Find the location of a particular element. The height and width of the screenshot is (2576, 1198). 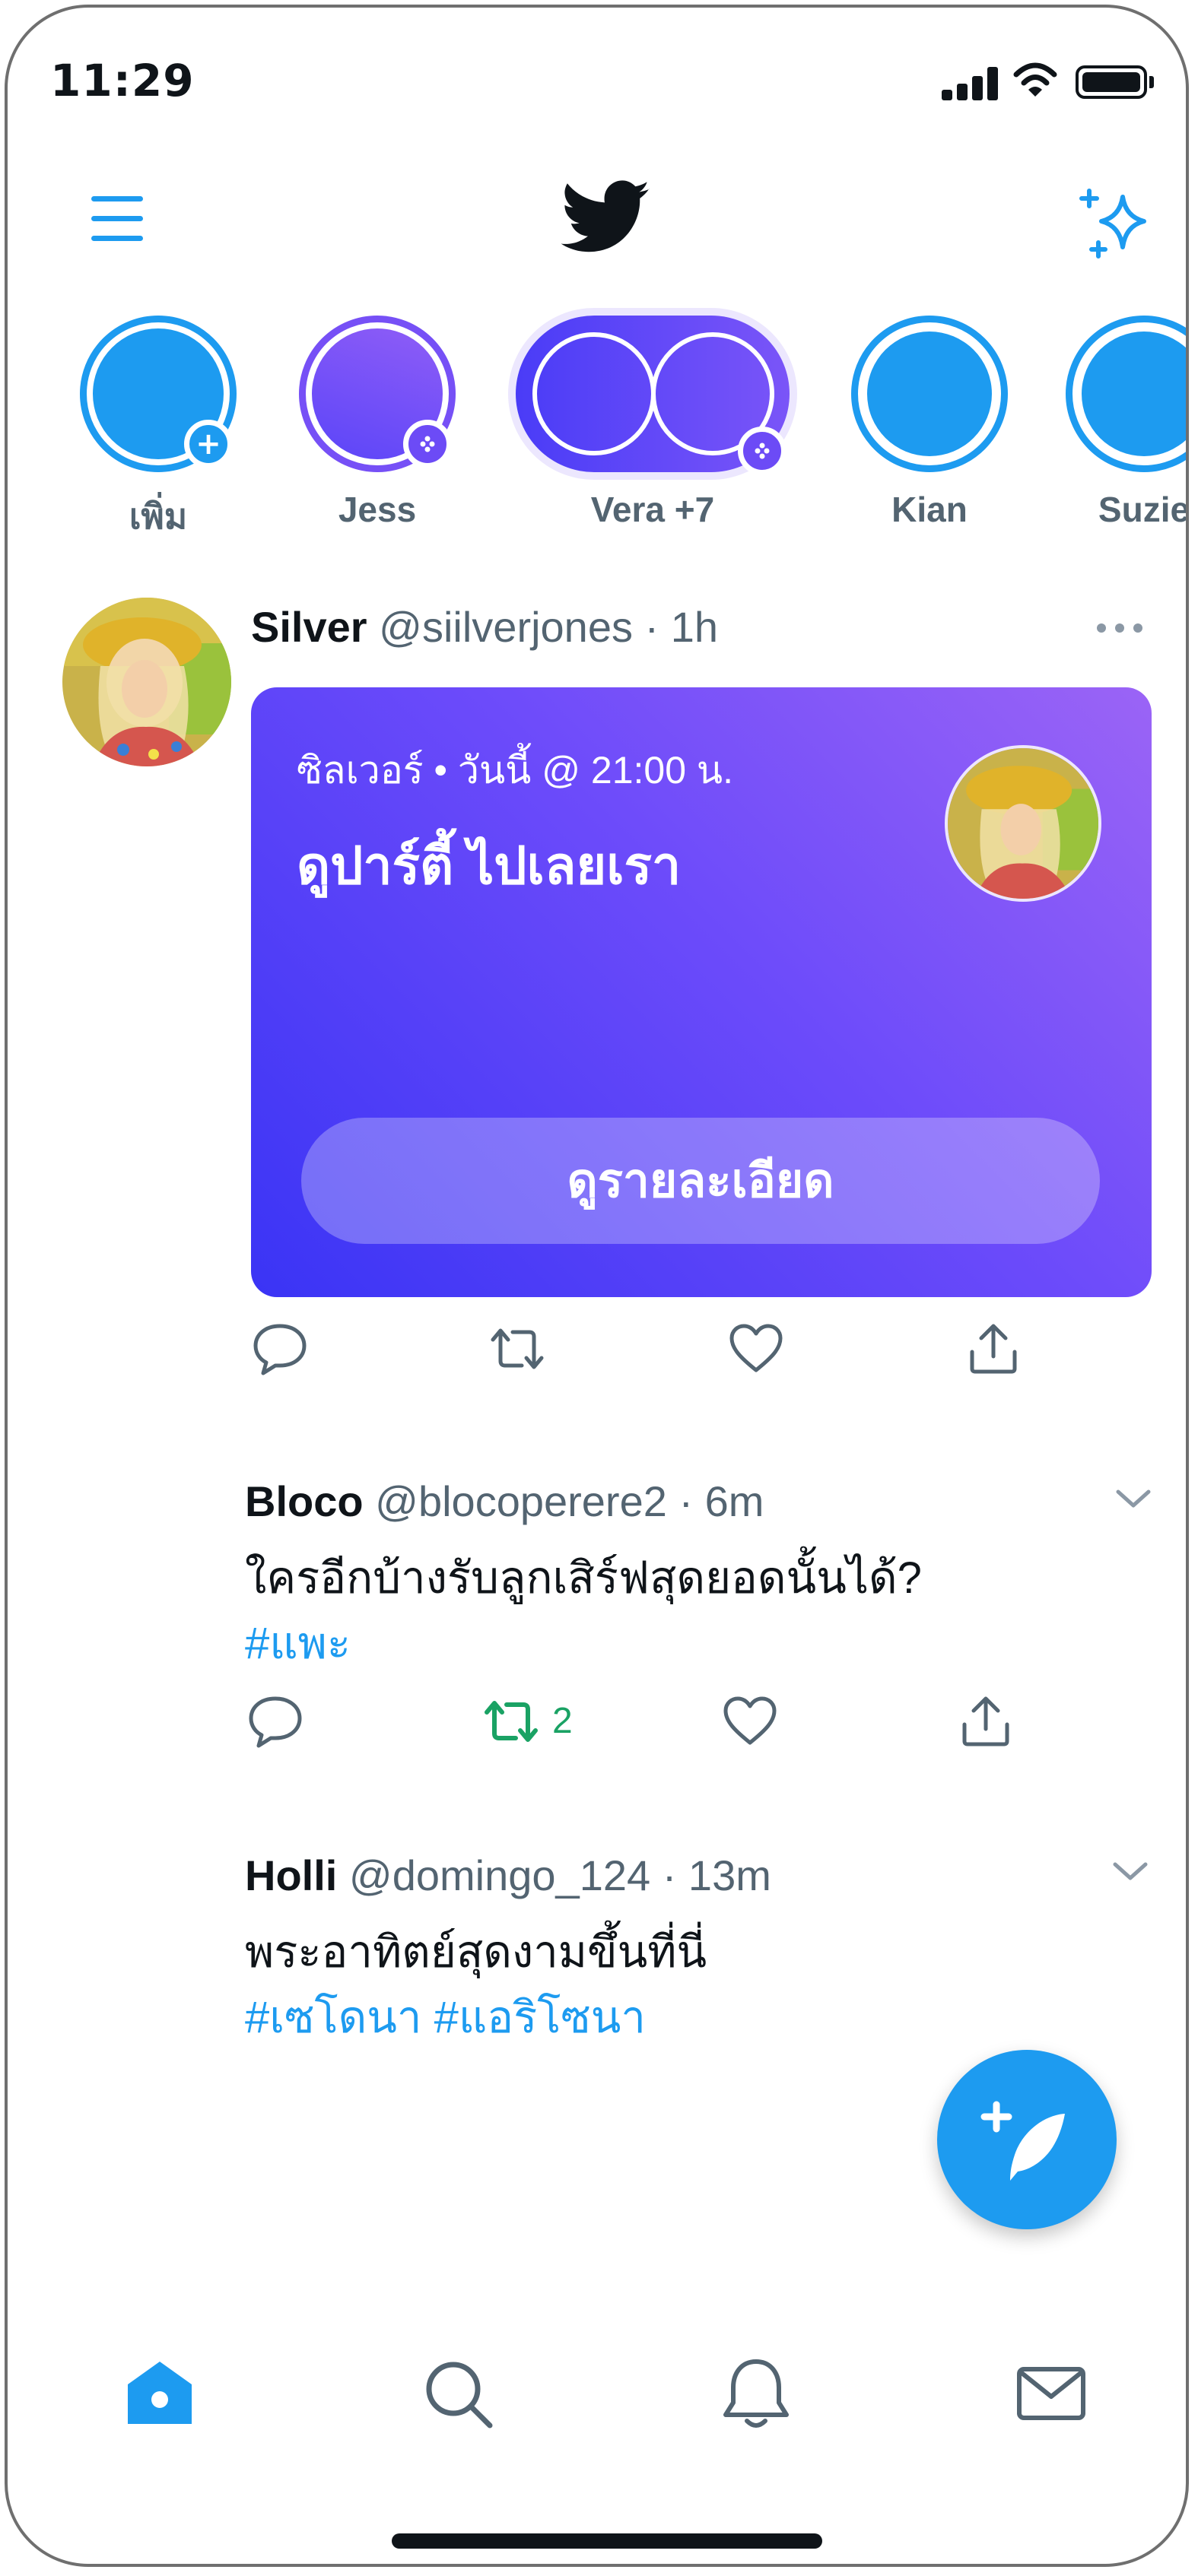

timestamp: 6m is located at coordinates (734, 1501).